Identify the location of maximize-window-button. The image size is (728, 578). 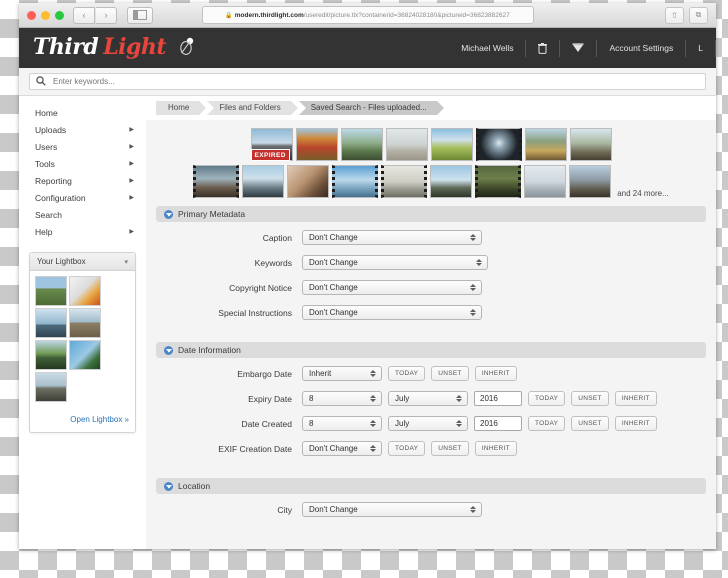
(59, 15).